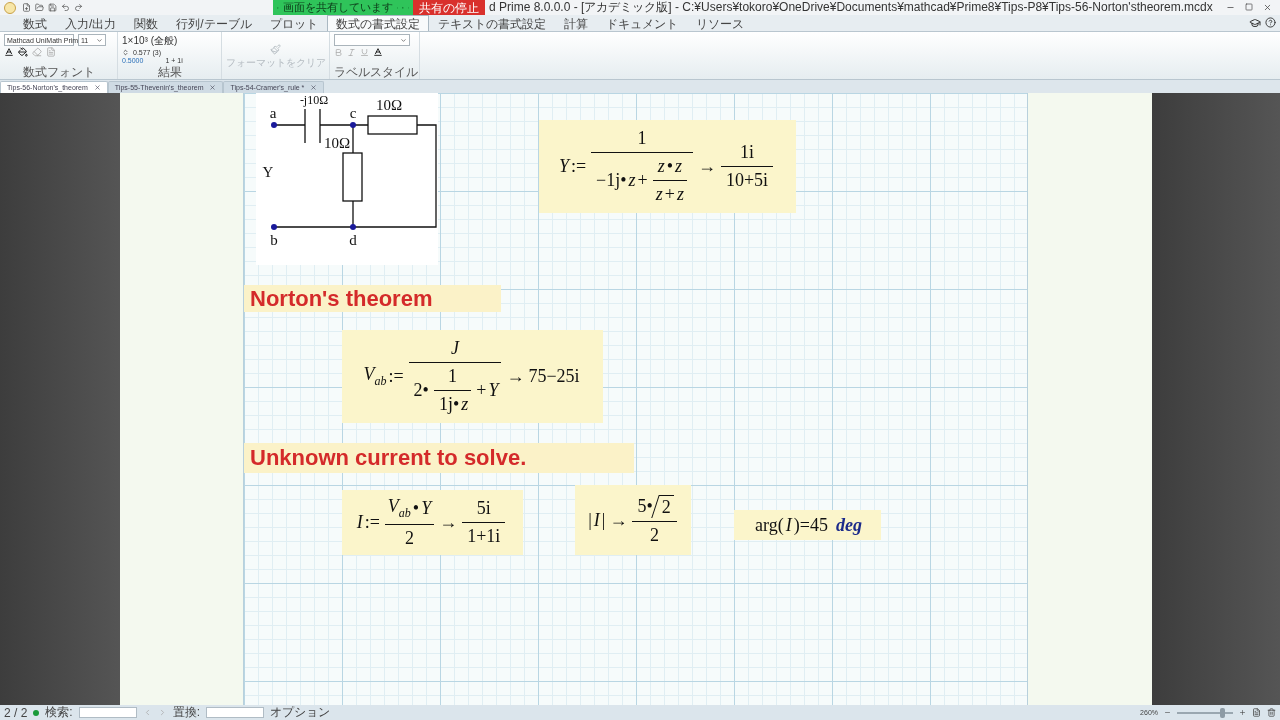 This screenshot has height=720, width=1280. I want to click on spinner-icon, so click(125, 52).